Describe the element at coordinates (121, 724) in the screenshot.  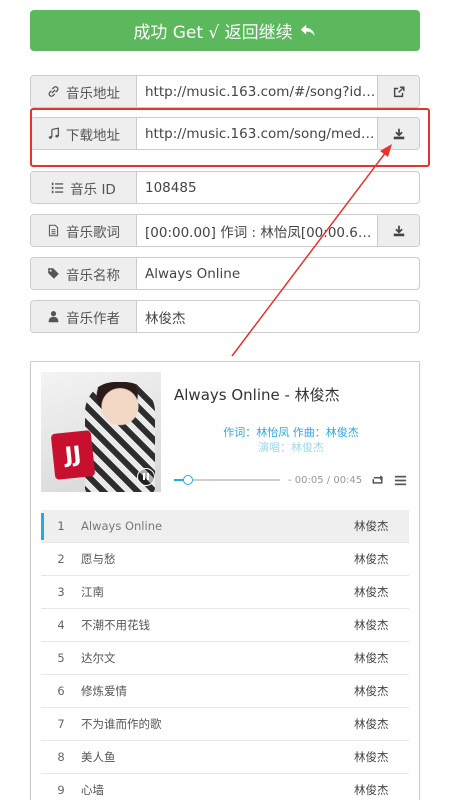
I see `track-name: 不为谁而作的歌` at that location.